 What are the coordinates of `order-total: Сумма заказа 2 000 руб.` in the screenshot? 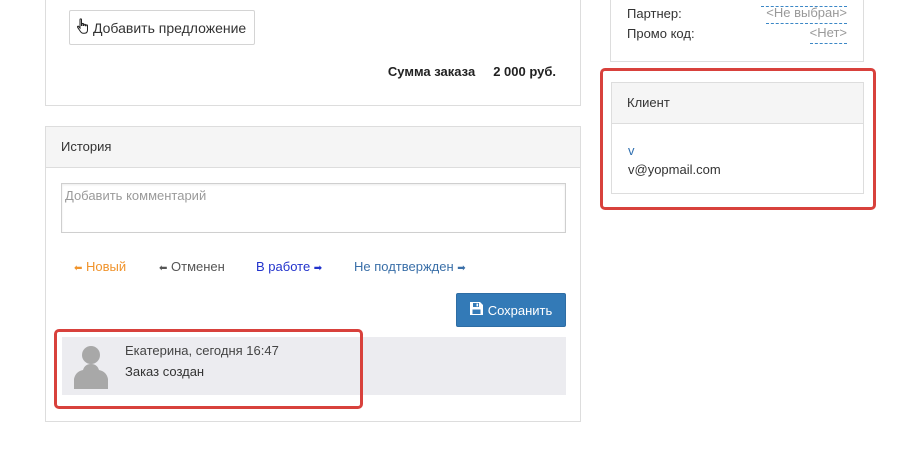 It's located at (472, 71).